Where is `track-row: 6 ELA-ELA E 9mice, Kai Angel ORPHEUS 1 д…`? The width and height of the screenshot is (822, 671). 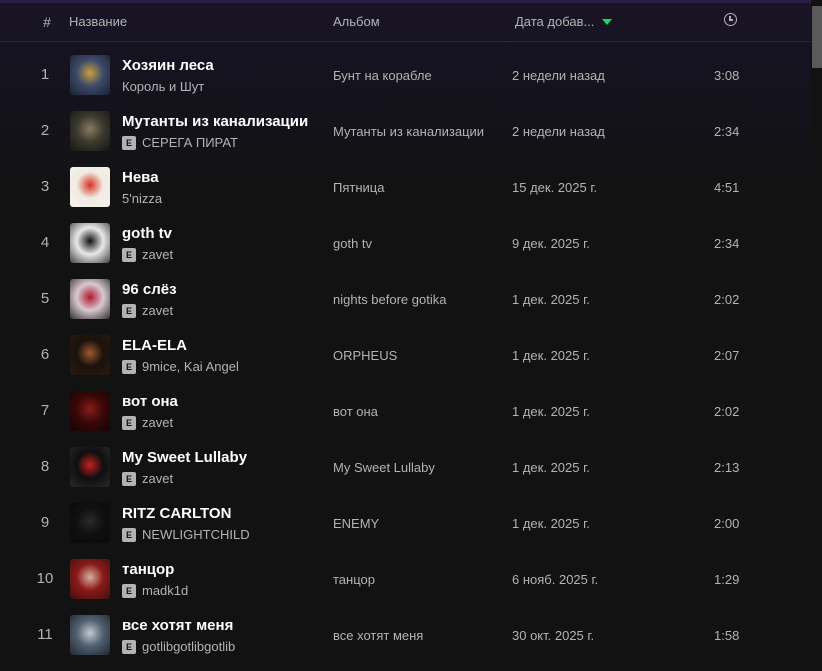 track-row: 6 ELA-ELA E 9mice, Kai Angel ORPHEUS 1 д… is located at coordinates (405, 355).